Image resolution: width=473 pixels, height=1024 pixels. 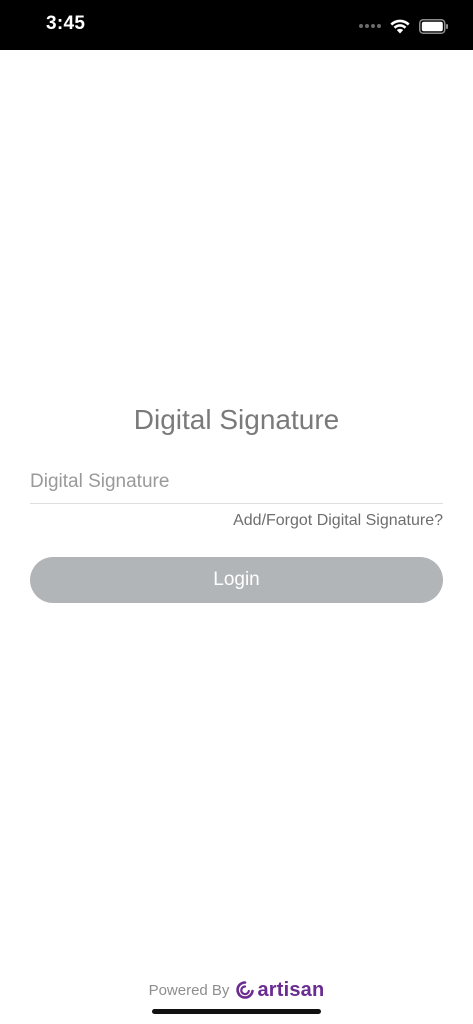 I want to click on powered-by-footer: Powered By artisan, so click(x=236, y=990).